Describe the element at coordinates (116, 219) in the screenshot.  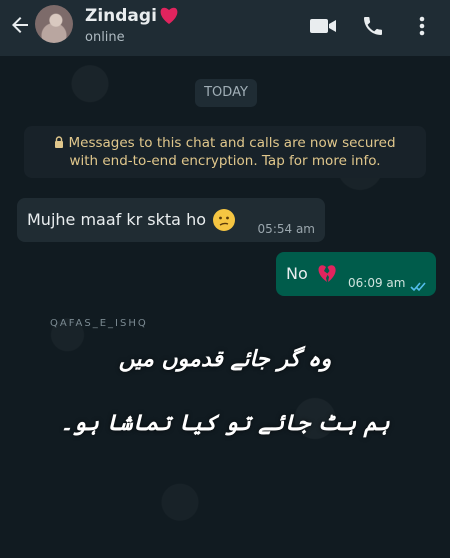
I see `message-text: Mujhe maaf kr skta ho` at that location.